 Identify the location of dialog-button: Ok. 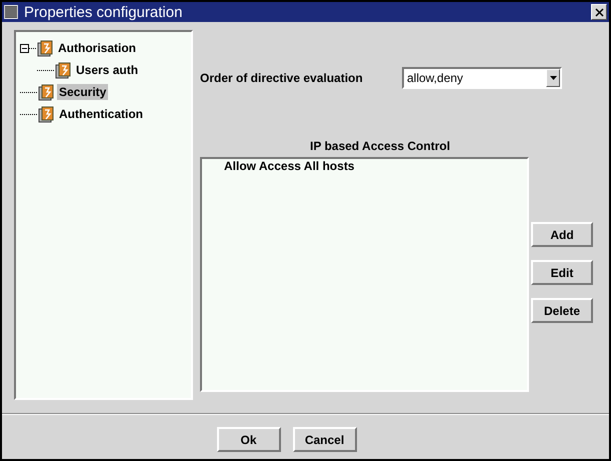
(248, 439).